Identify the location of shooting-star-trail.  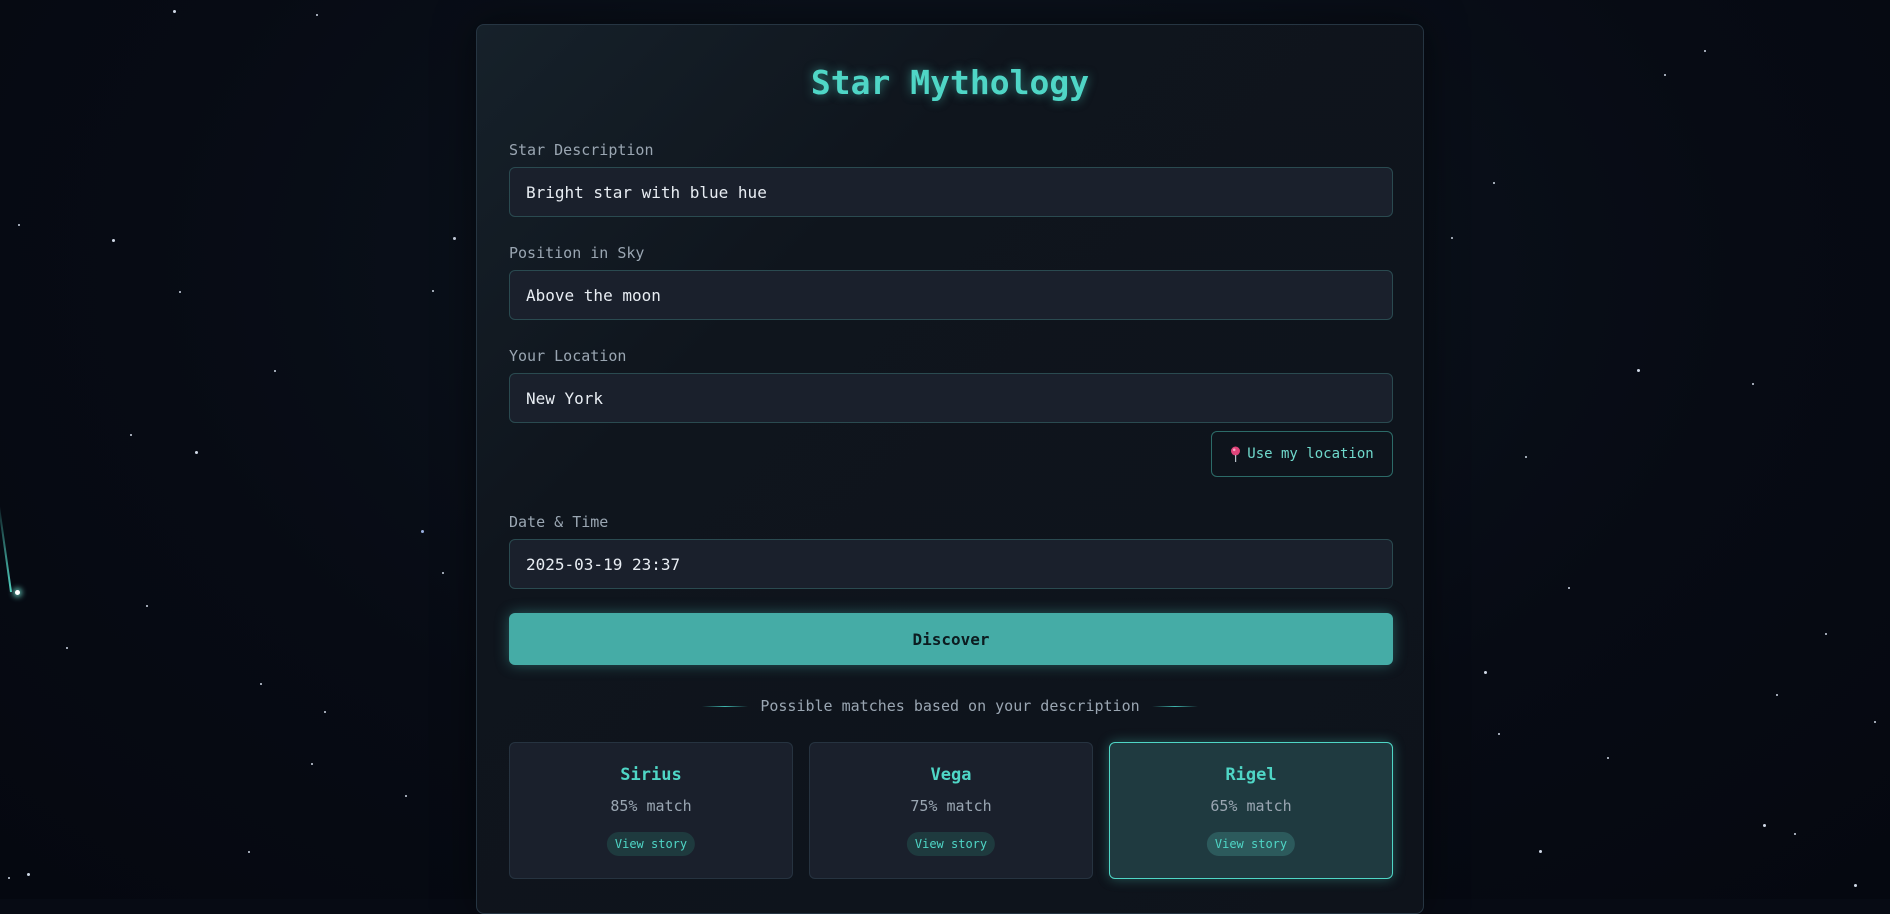
(6, 544).